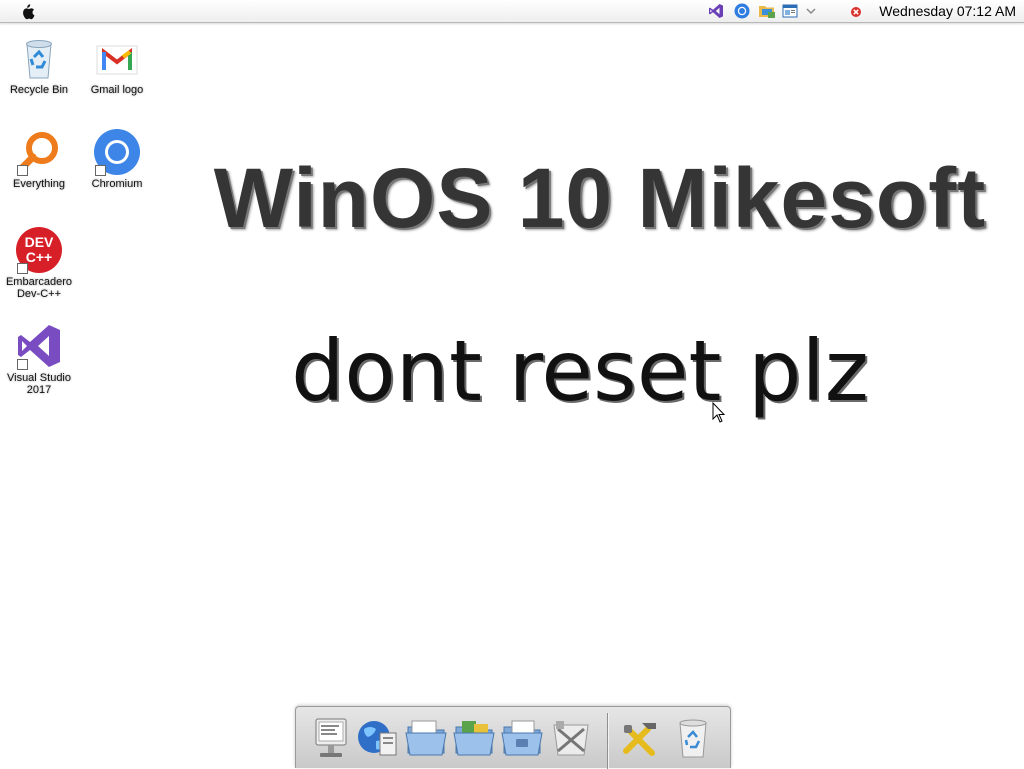 This screenshot has width=1024, height=769. What do you see at coordinates (117, 58) in the screenshot?
I see `gmail-icon` at bounding box center [117, 58].